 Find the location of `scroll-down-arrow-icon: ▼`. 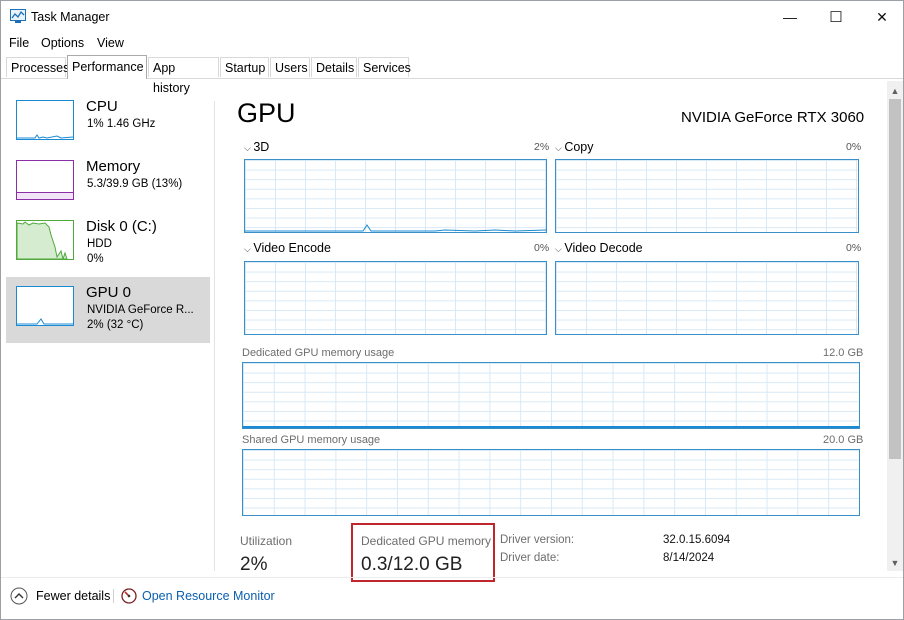

scroll-down-arrow-icon: ▼ is located at coordinates (895, 563).